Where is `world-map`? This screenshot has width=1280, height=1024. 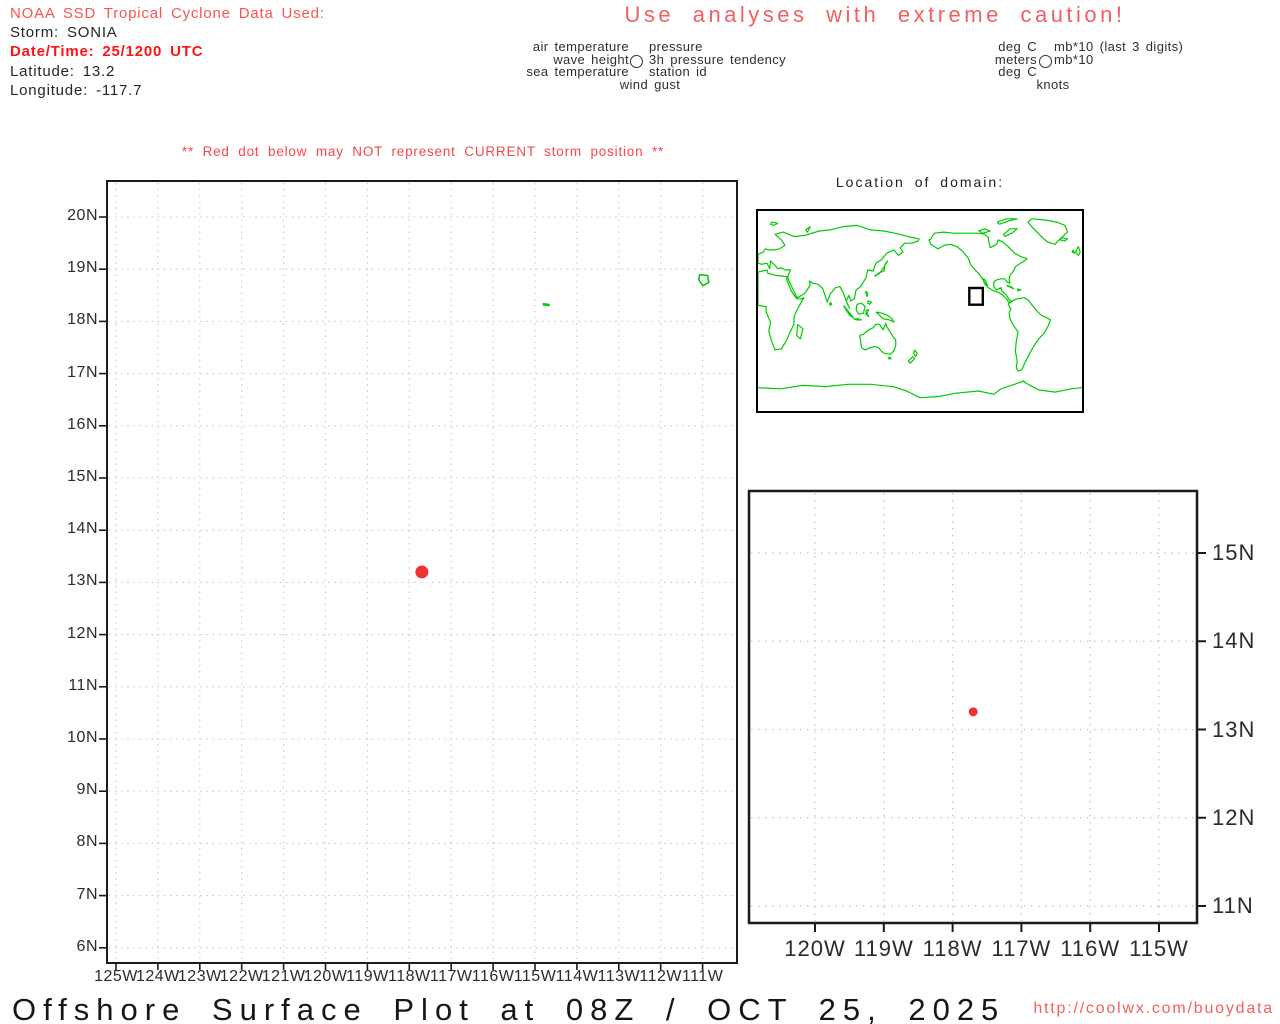 world-map is located at coordinates (920, 311).